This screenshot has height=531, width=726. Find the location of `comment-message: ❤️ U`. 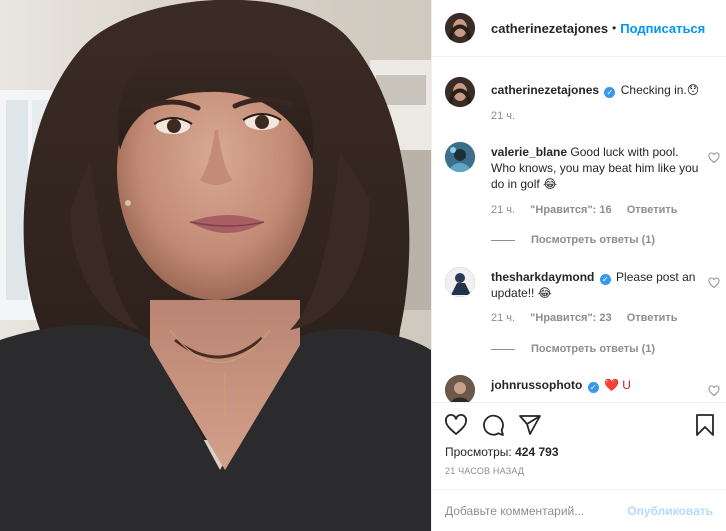

comment-message: ❤️ U is located at coordinates (617, 385).